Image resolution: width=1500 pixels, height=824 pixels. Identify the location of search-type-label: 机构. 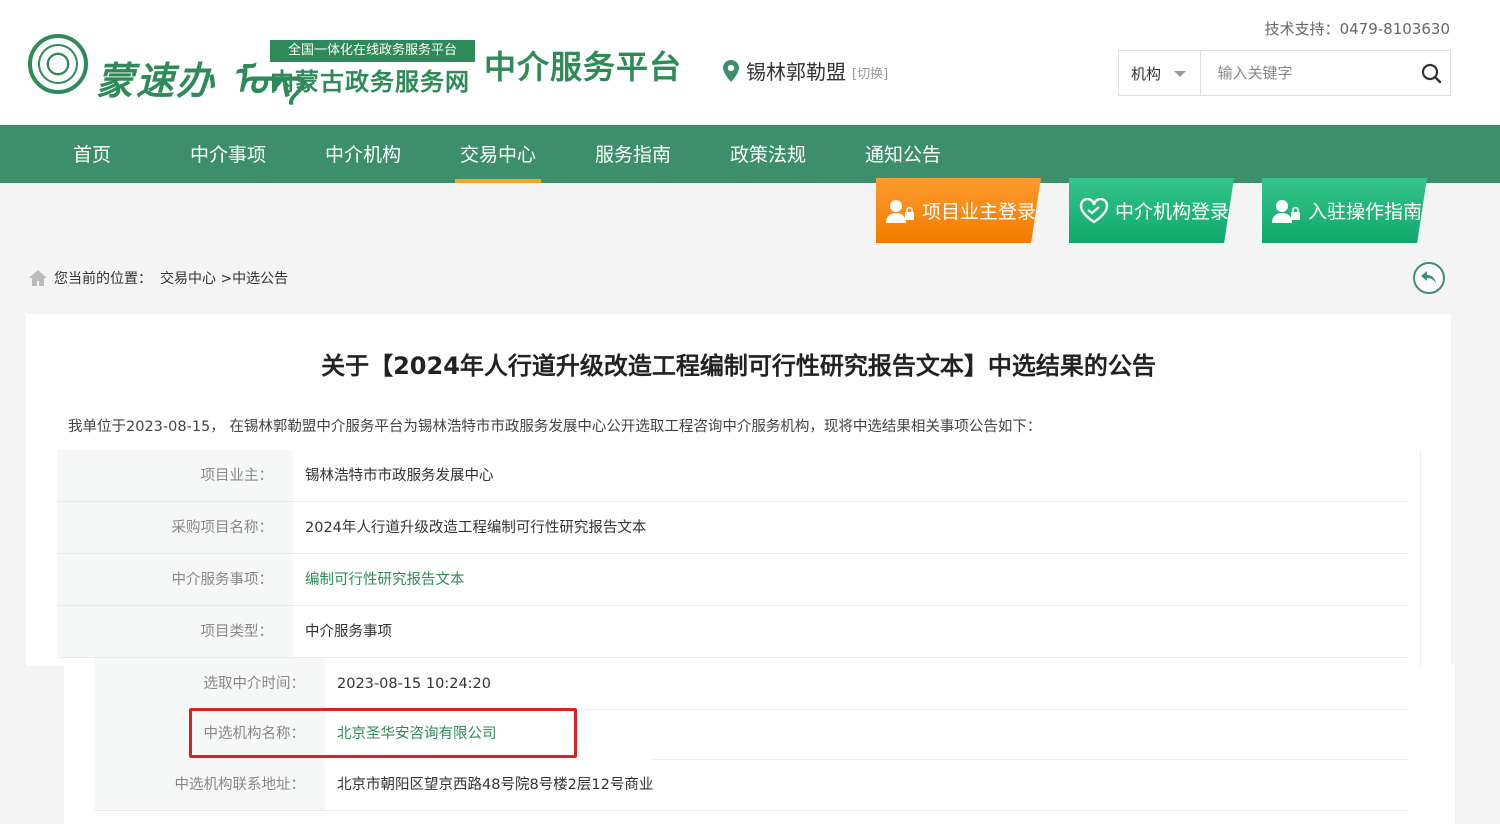
(1146, 73).